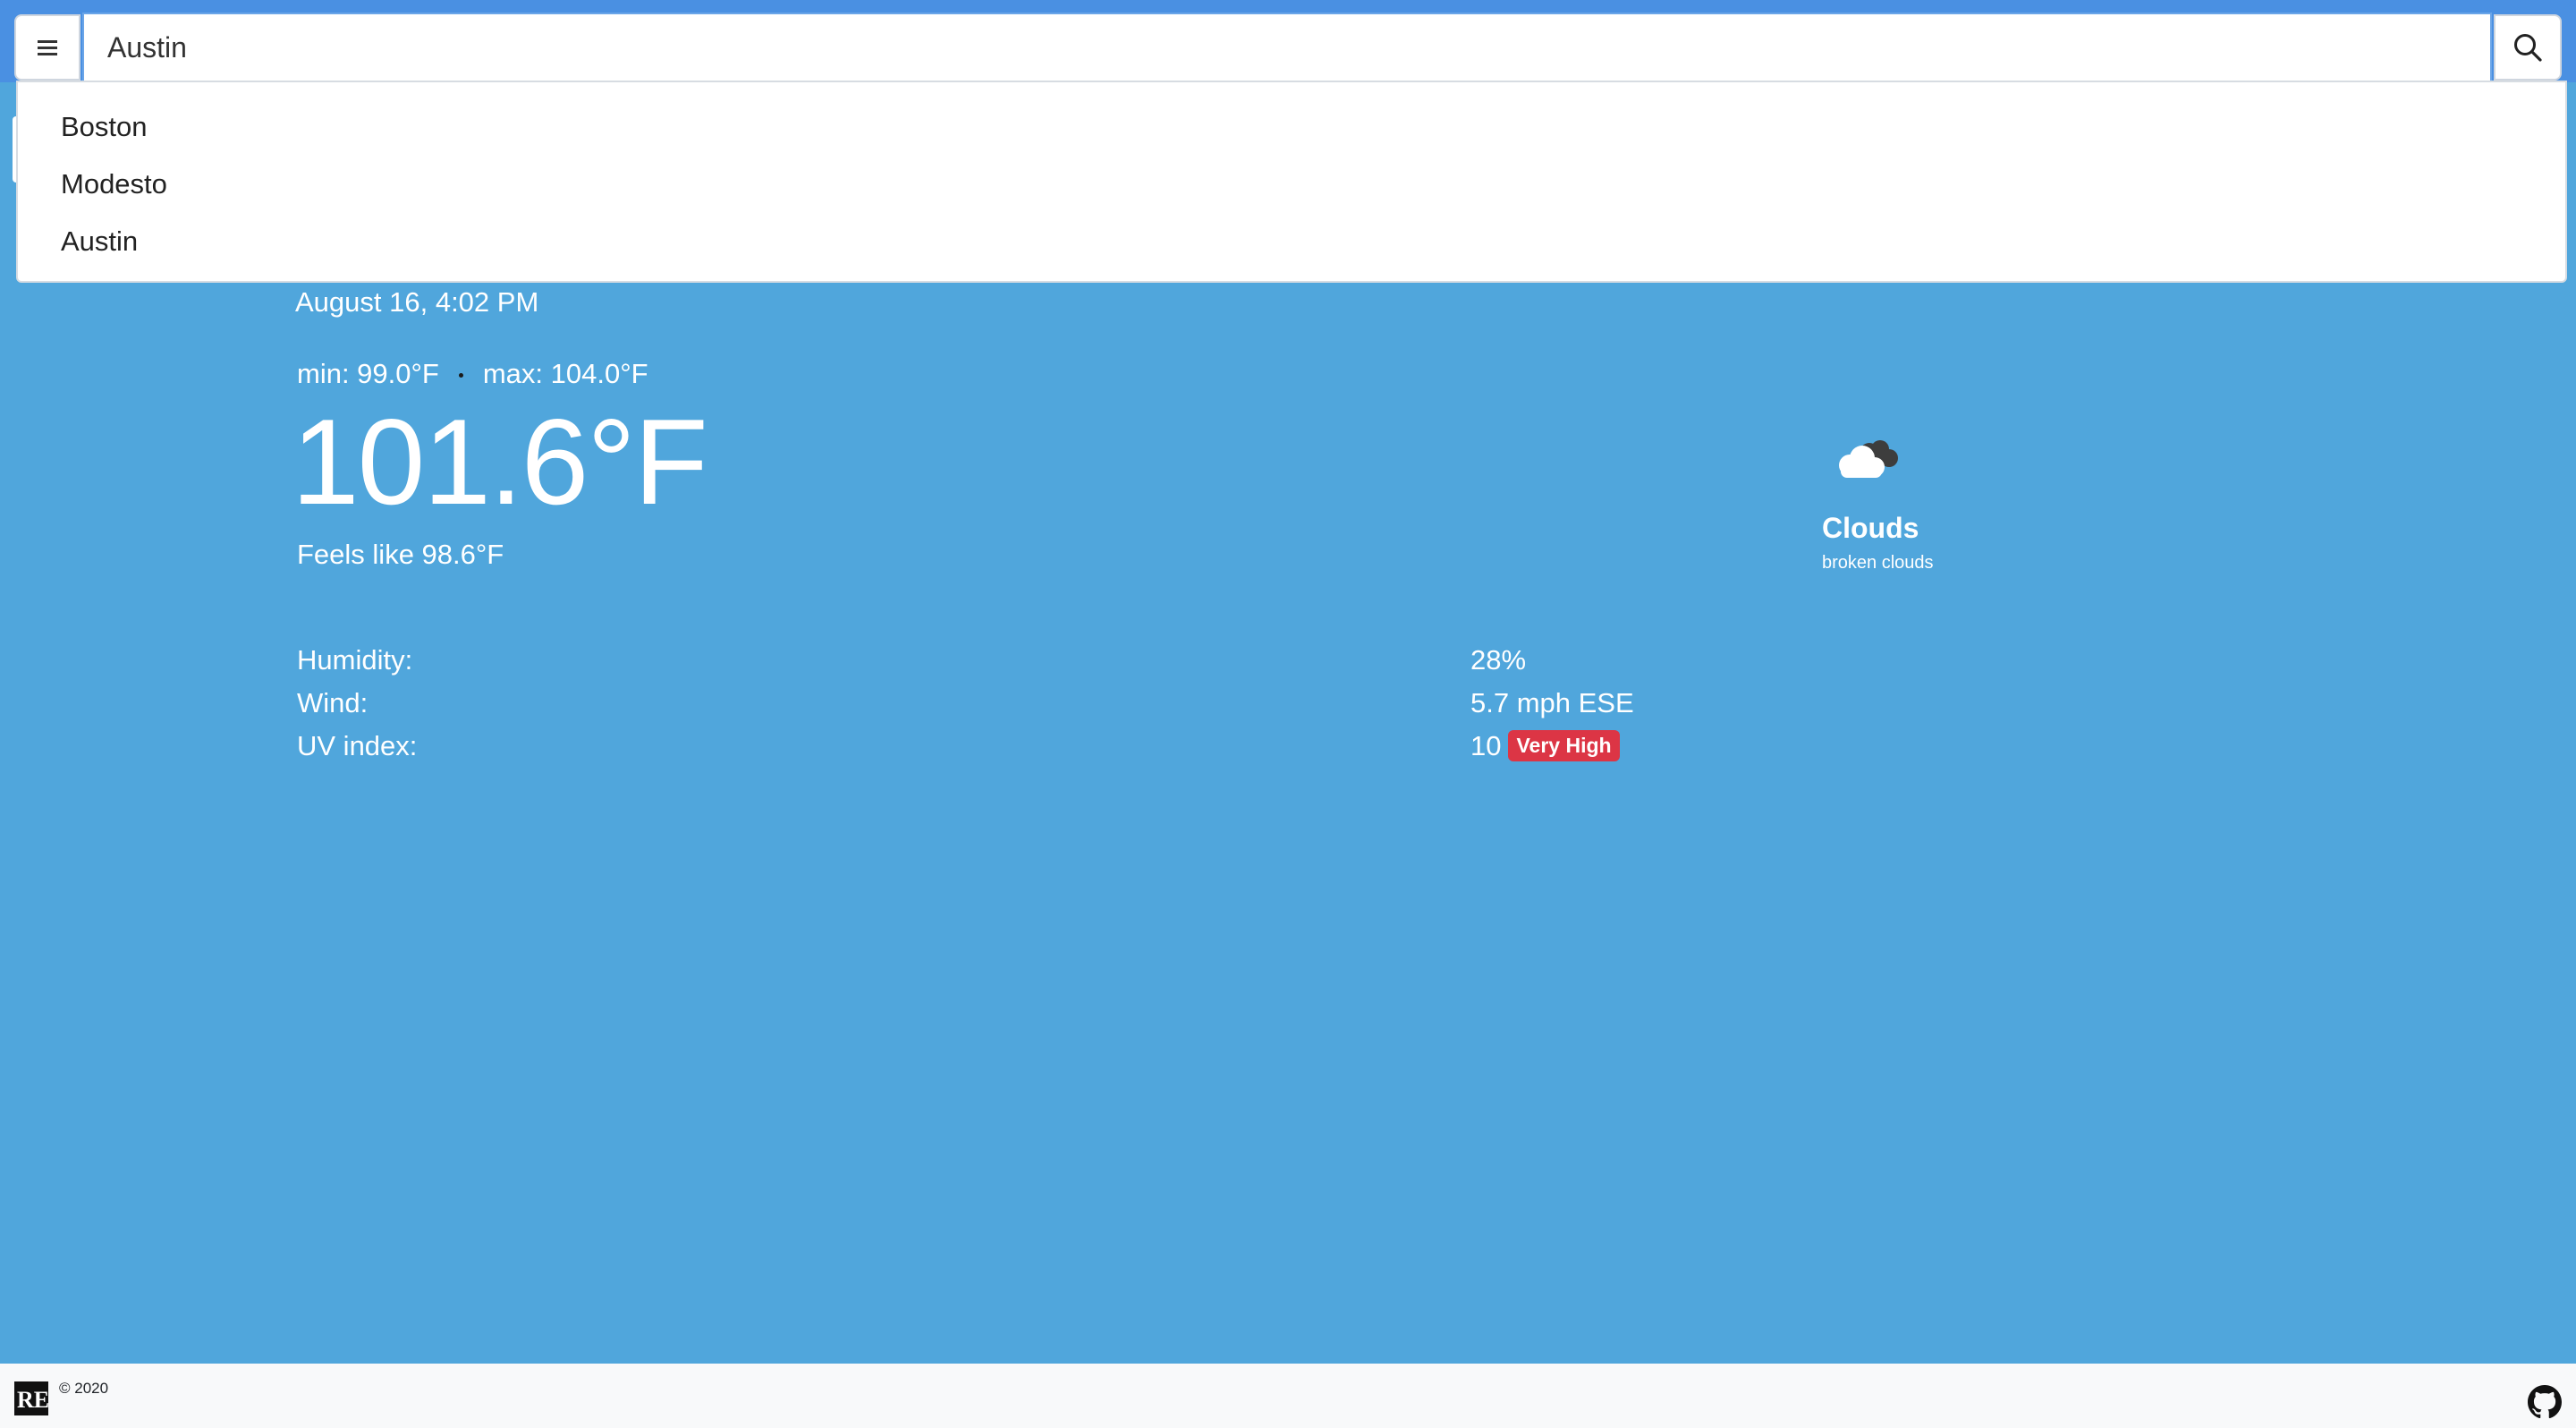 The image size is (2576, 1428). I want to click on suggestion-item-modesto: Modesto, so click(114, 184).